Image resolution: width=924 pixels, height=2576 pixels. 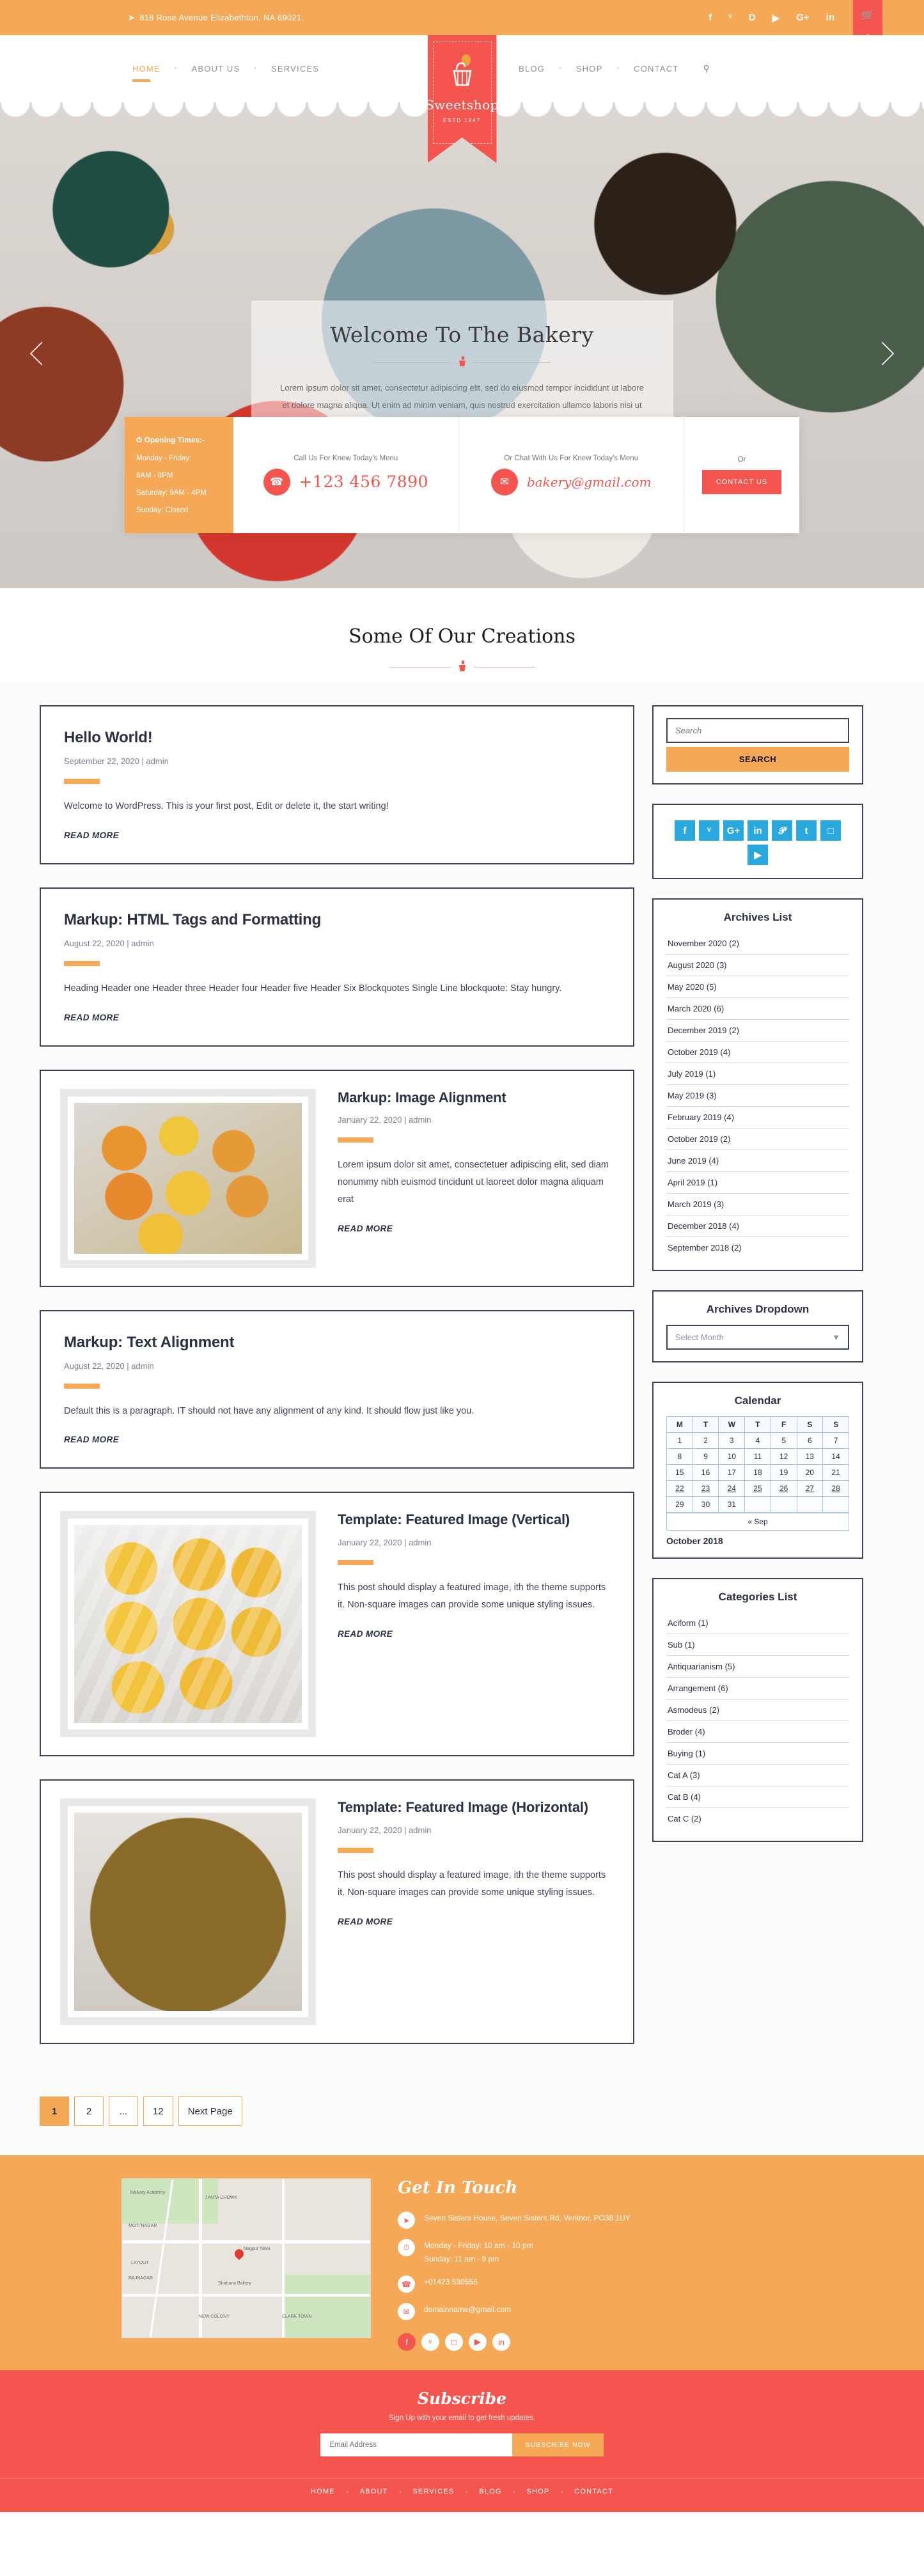 What do you see at coordinates (757, 1117) in the screenshot?
I see `archive-item: February 2019 (4)` at bounding box center [757, 1117].